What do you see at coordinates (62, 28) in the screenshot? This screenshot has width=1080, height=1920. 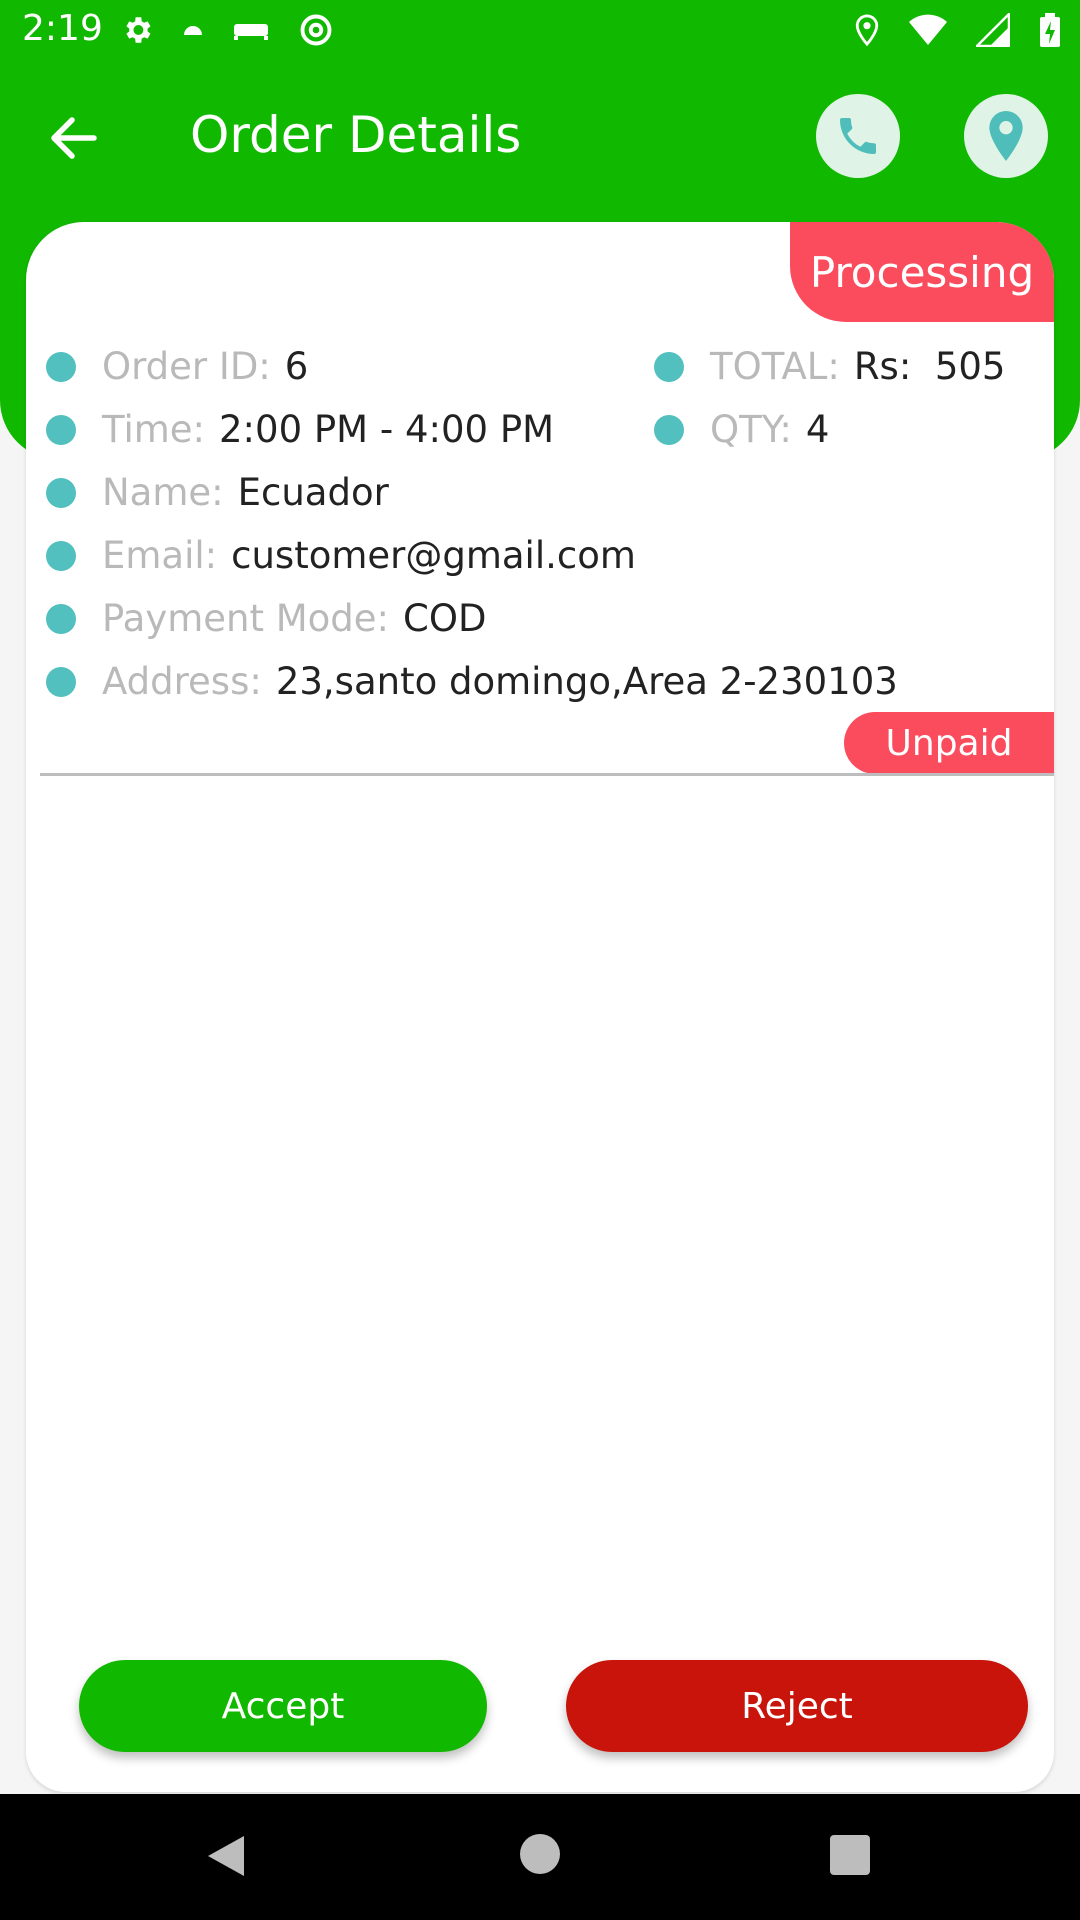 I see `status-time: 2:19` at bounding box center [62, 28].